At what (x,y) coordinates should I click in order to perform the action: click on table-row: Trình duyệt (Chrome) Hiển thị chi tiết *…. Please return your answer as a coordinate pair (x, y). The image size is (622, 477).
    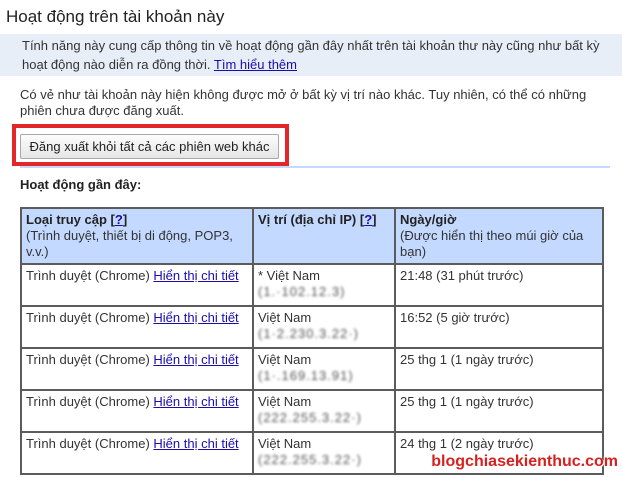
    Looking at the image, I should click on (312, 285).